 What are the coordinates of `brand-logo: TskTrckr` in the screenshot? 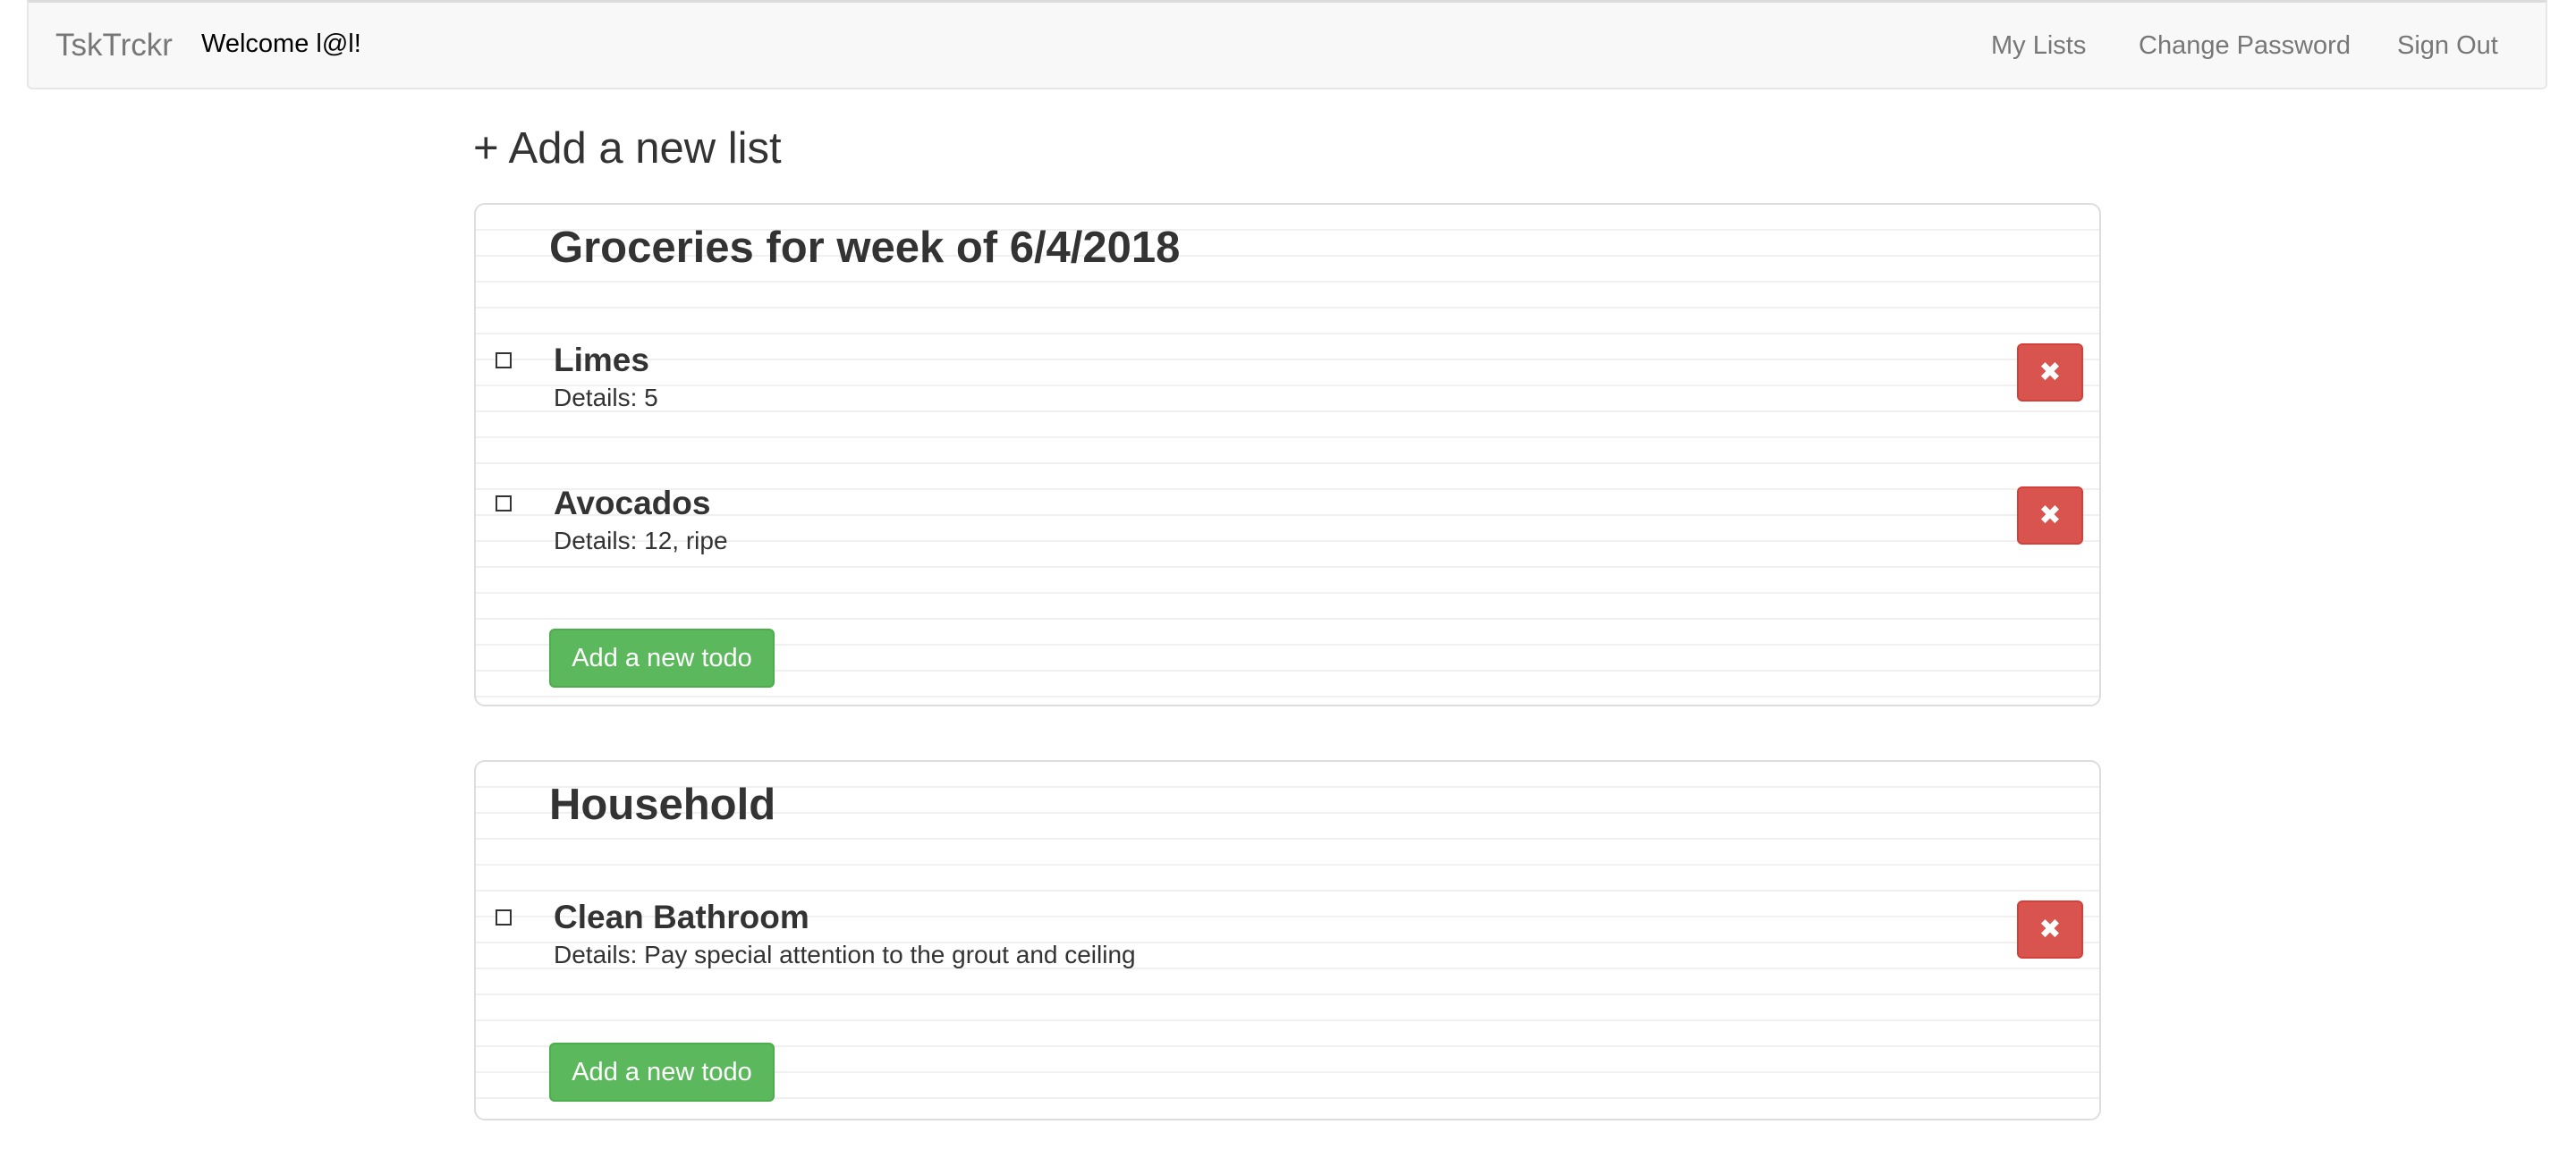 It's located at (114, 46).